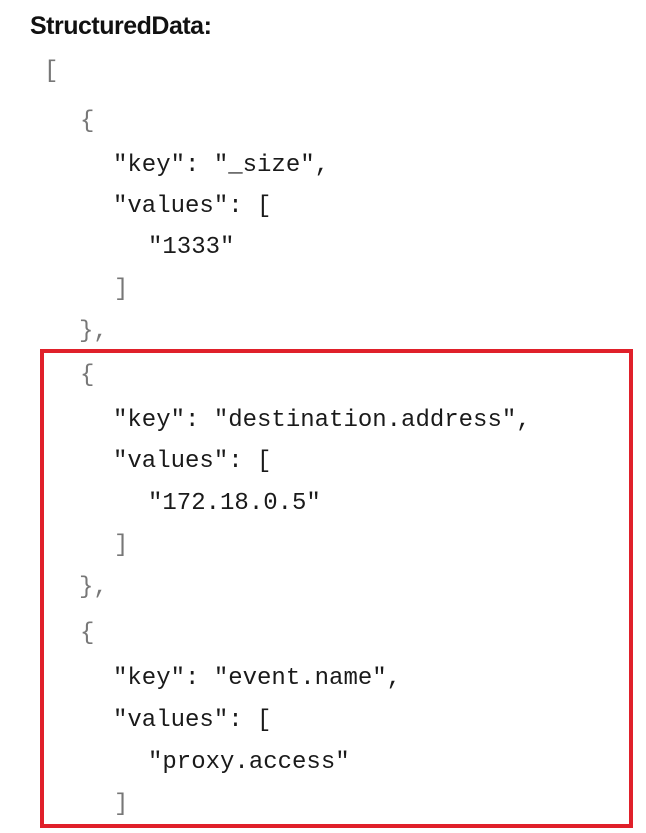 The image size is (646, 833). Describe the element at coordinates (234, 503) in the screenshot. I see `value-line: "172.18.0.5"` at that location.